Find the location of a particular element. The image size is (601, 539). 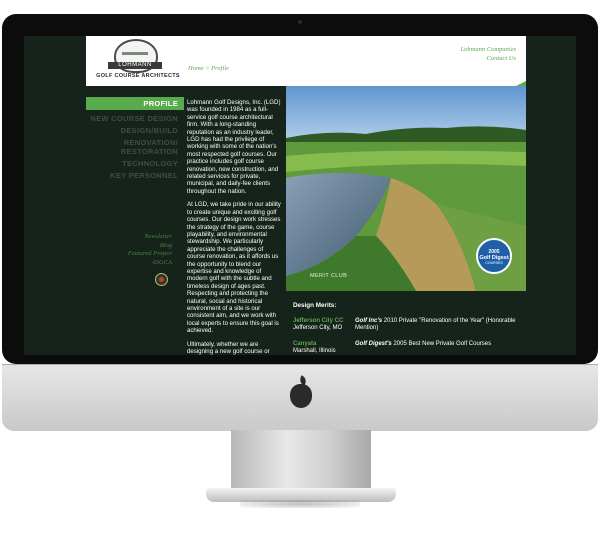

merit-club-link: Canyata is located at coordinates (324, 344).